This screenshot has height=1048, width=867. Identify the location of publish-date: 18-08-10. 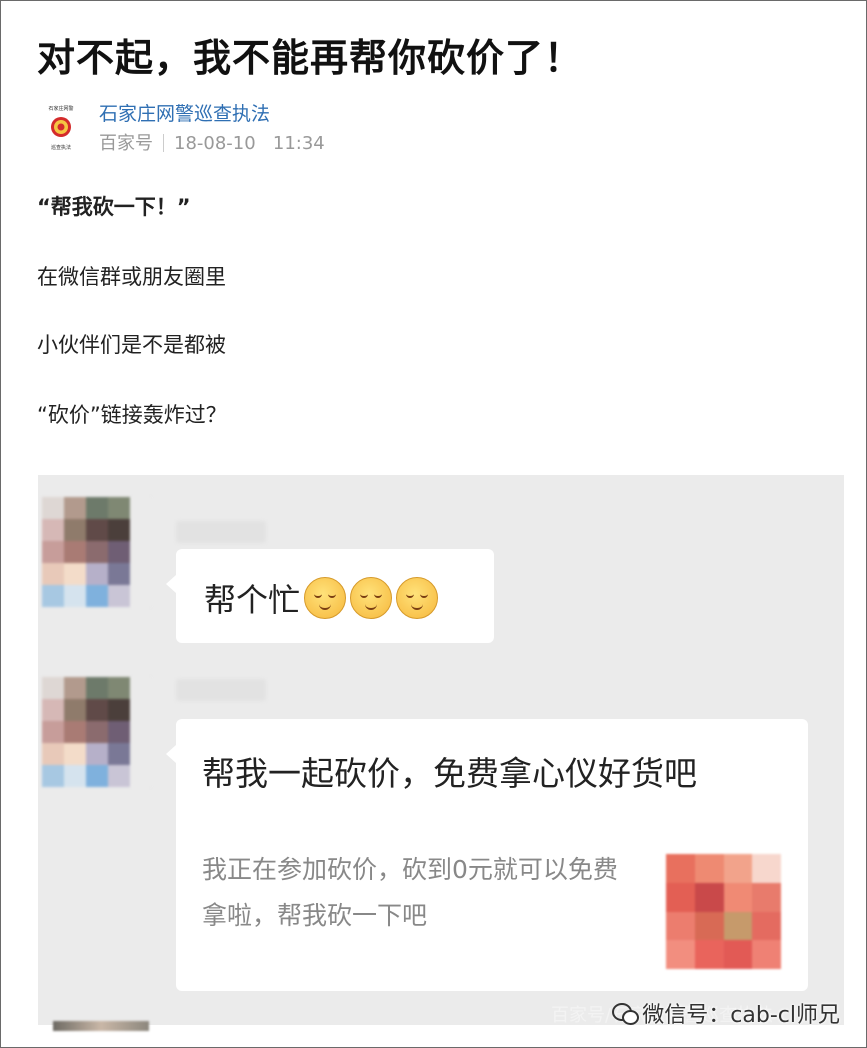
(215, 143).